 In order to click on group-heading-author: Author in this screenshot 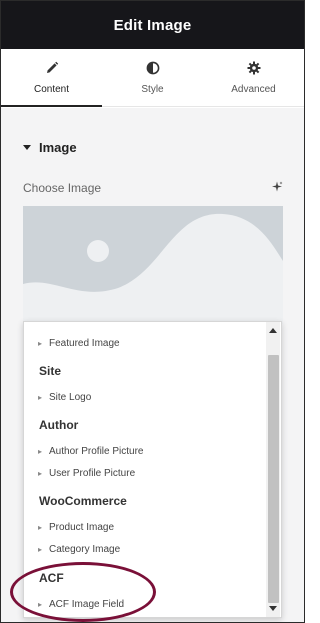, I will do `click(59, 425)`.